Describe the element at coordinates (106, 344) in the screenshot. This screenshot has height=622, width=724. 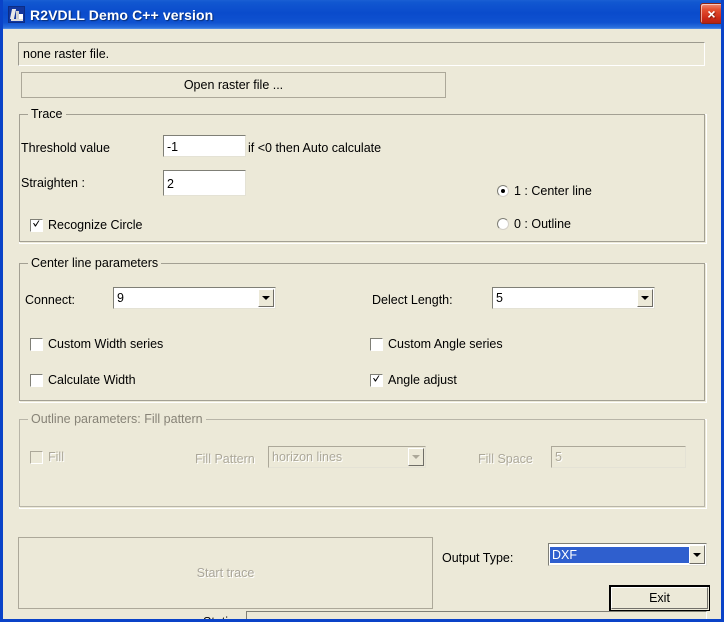
I see `custom-width-series-label: Custom Width series` at that location.